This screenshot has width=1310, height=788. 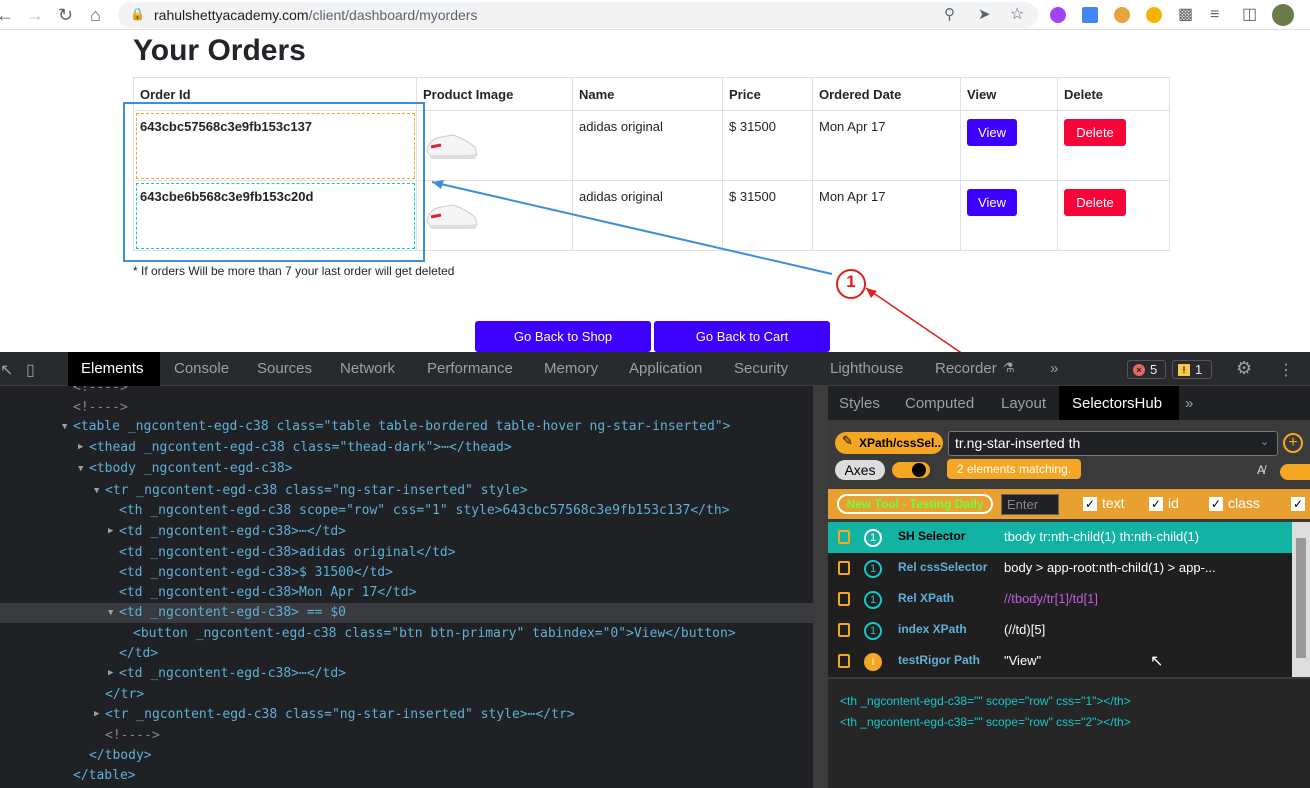 What do you see at coordinates (30, 370) in the screenshot?
I see `device-toolbar-icon: ▯` at bounding box center [30, 370].